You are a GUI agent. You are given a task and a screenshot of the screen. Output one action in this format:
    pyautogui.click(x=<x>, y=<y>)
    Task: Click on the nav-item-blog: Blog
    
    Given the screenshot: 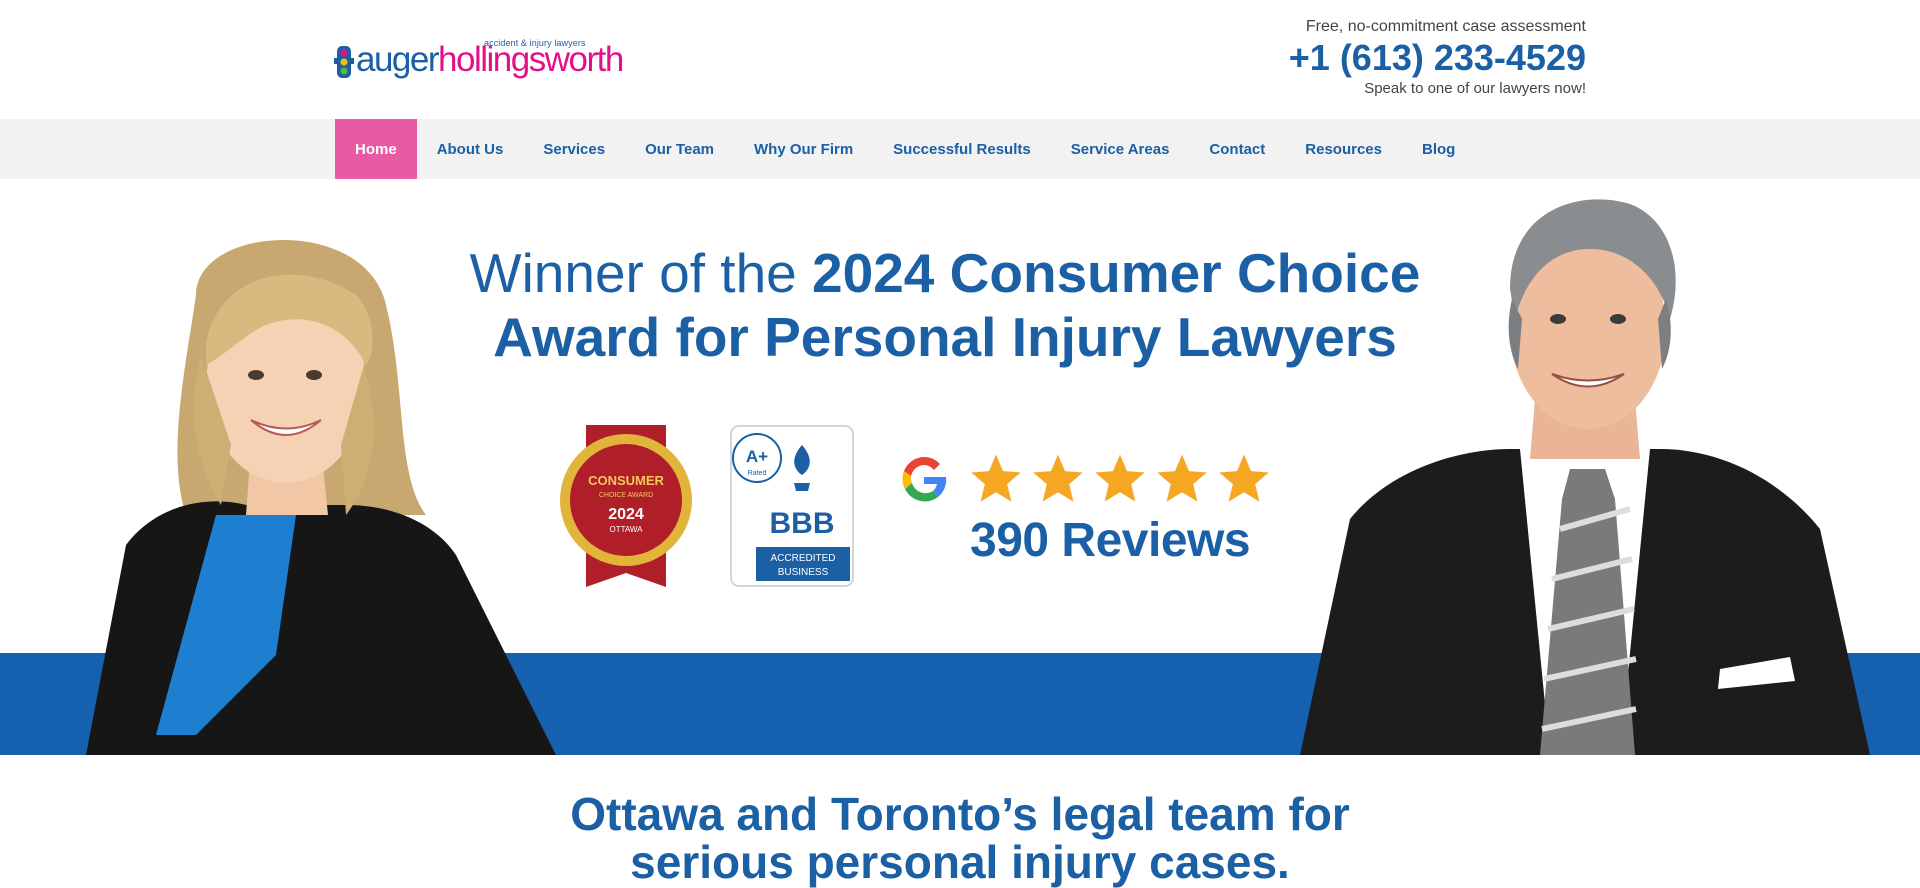 What is the action you would take?
    pyautogui.click(x=1438, y=149)
    